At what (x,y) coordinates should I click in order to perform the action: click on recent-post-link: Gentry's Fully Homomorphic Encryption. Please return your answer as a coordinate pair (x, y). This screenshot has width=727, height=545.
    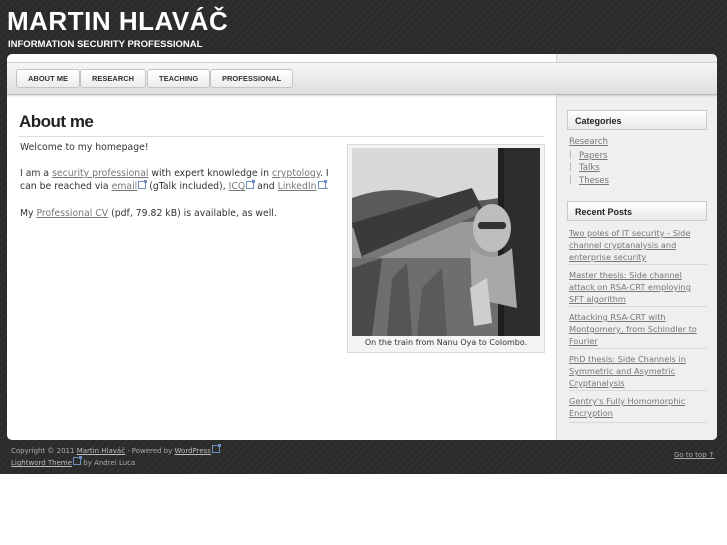
    Looking at the image, I should click on (638, 407).